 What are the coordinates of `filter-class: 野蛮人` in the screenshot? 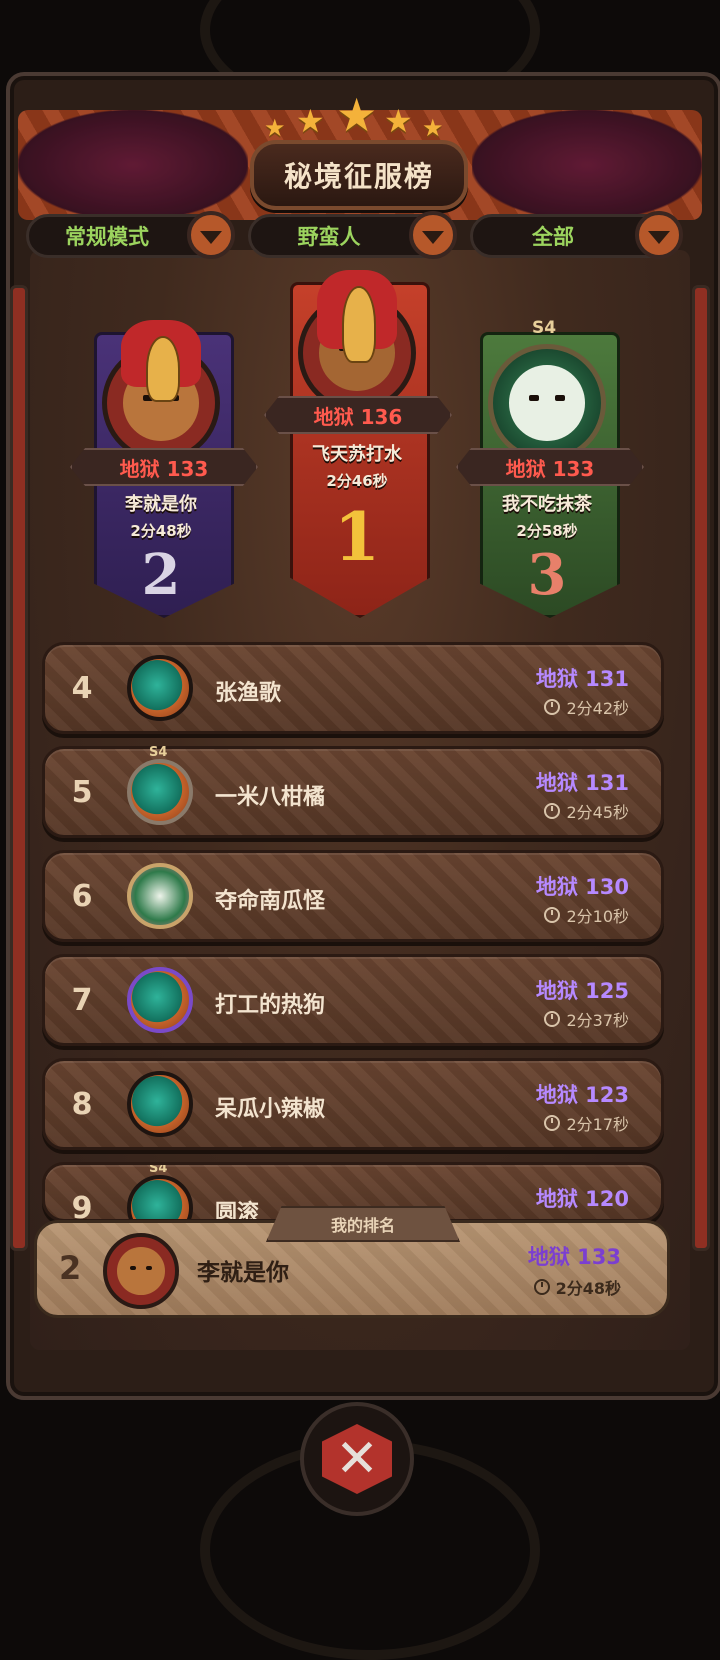 It's located at (352, 235).